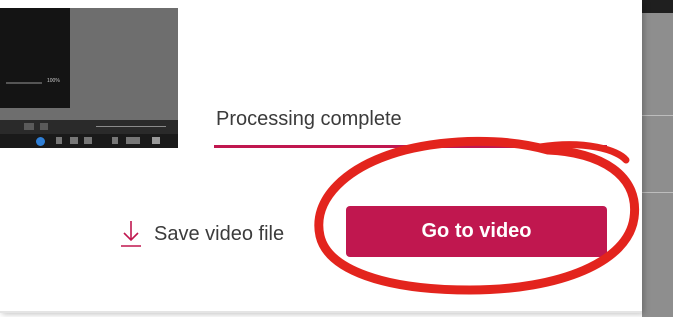 The height and width of the screenshot is (317, 673). Describe the element at coordinates (89, 78) in the screenshot. I see `video-thumbnail: 100%` at that location.